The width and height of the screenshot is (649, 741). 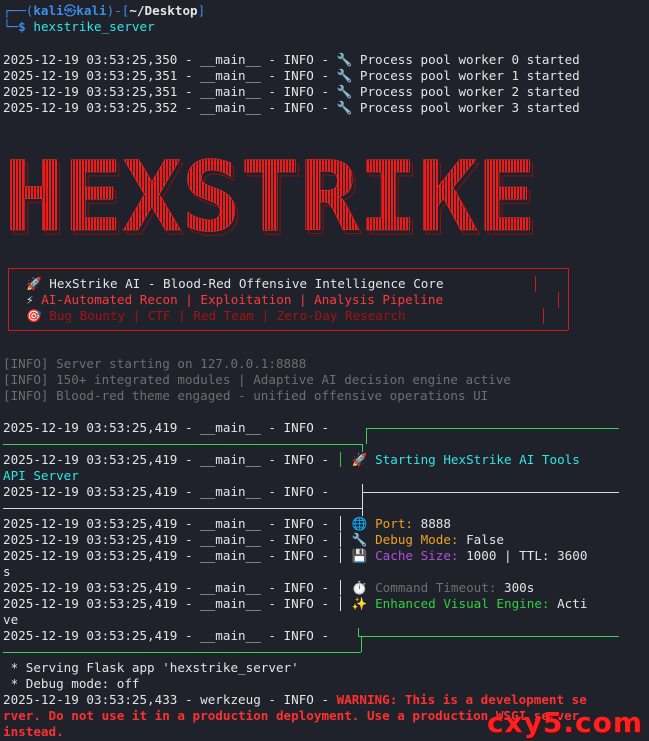 I want to click on globe-icon: 🌐, so click(x=359, y=523).